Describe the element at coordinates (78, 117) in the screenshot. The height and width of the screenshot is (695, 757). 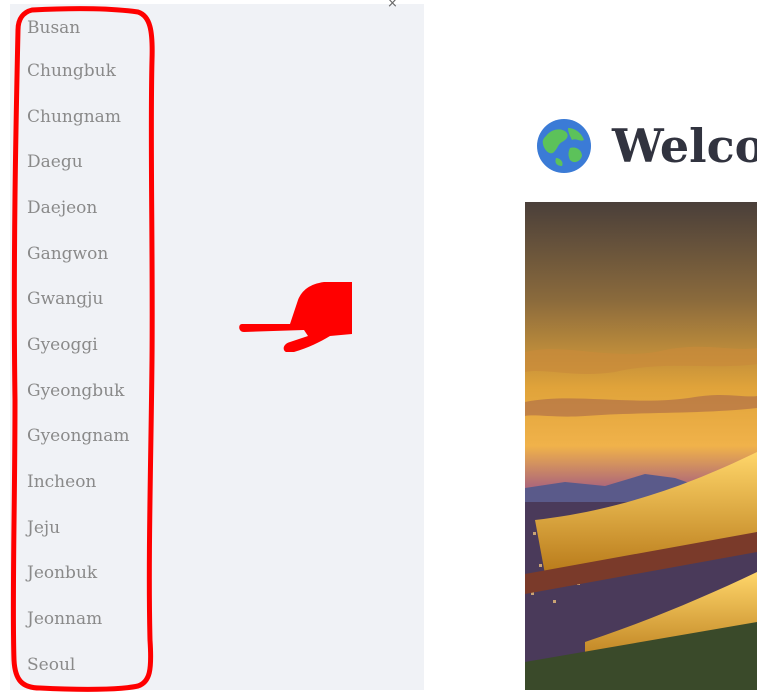
I see `sidebar-item-chungnam: Chungnam` at that location.